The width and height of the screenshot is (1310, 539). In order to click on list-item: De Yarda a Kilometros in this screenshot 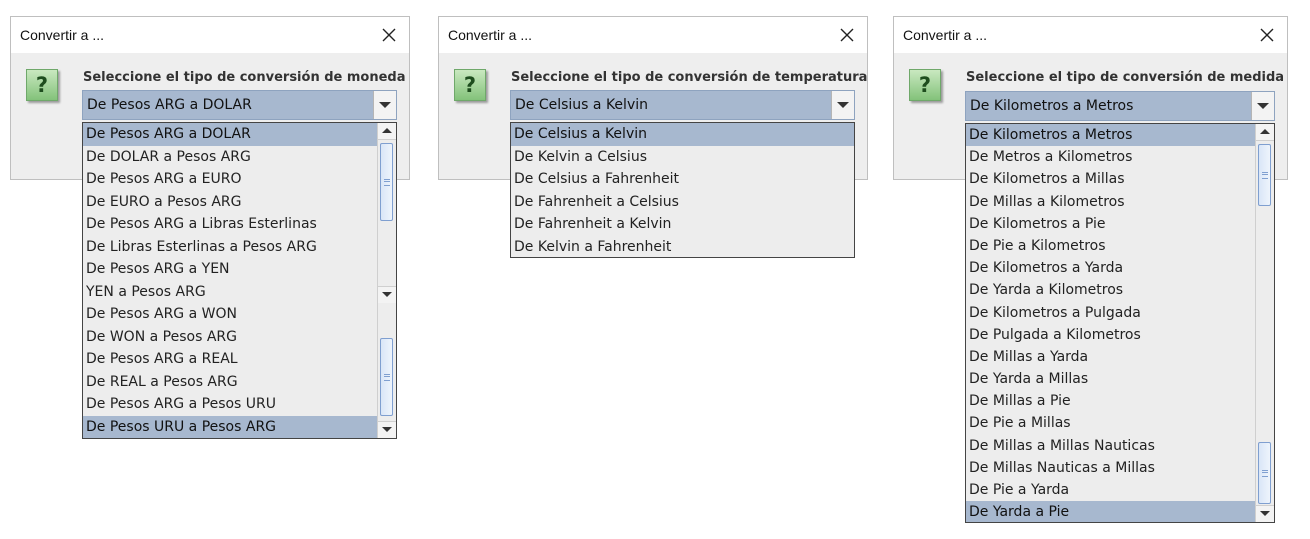, I will do `click(1120, 290)`.